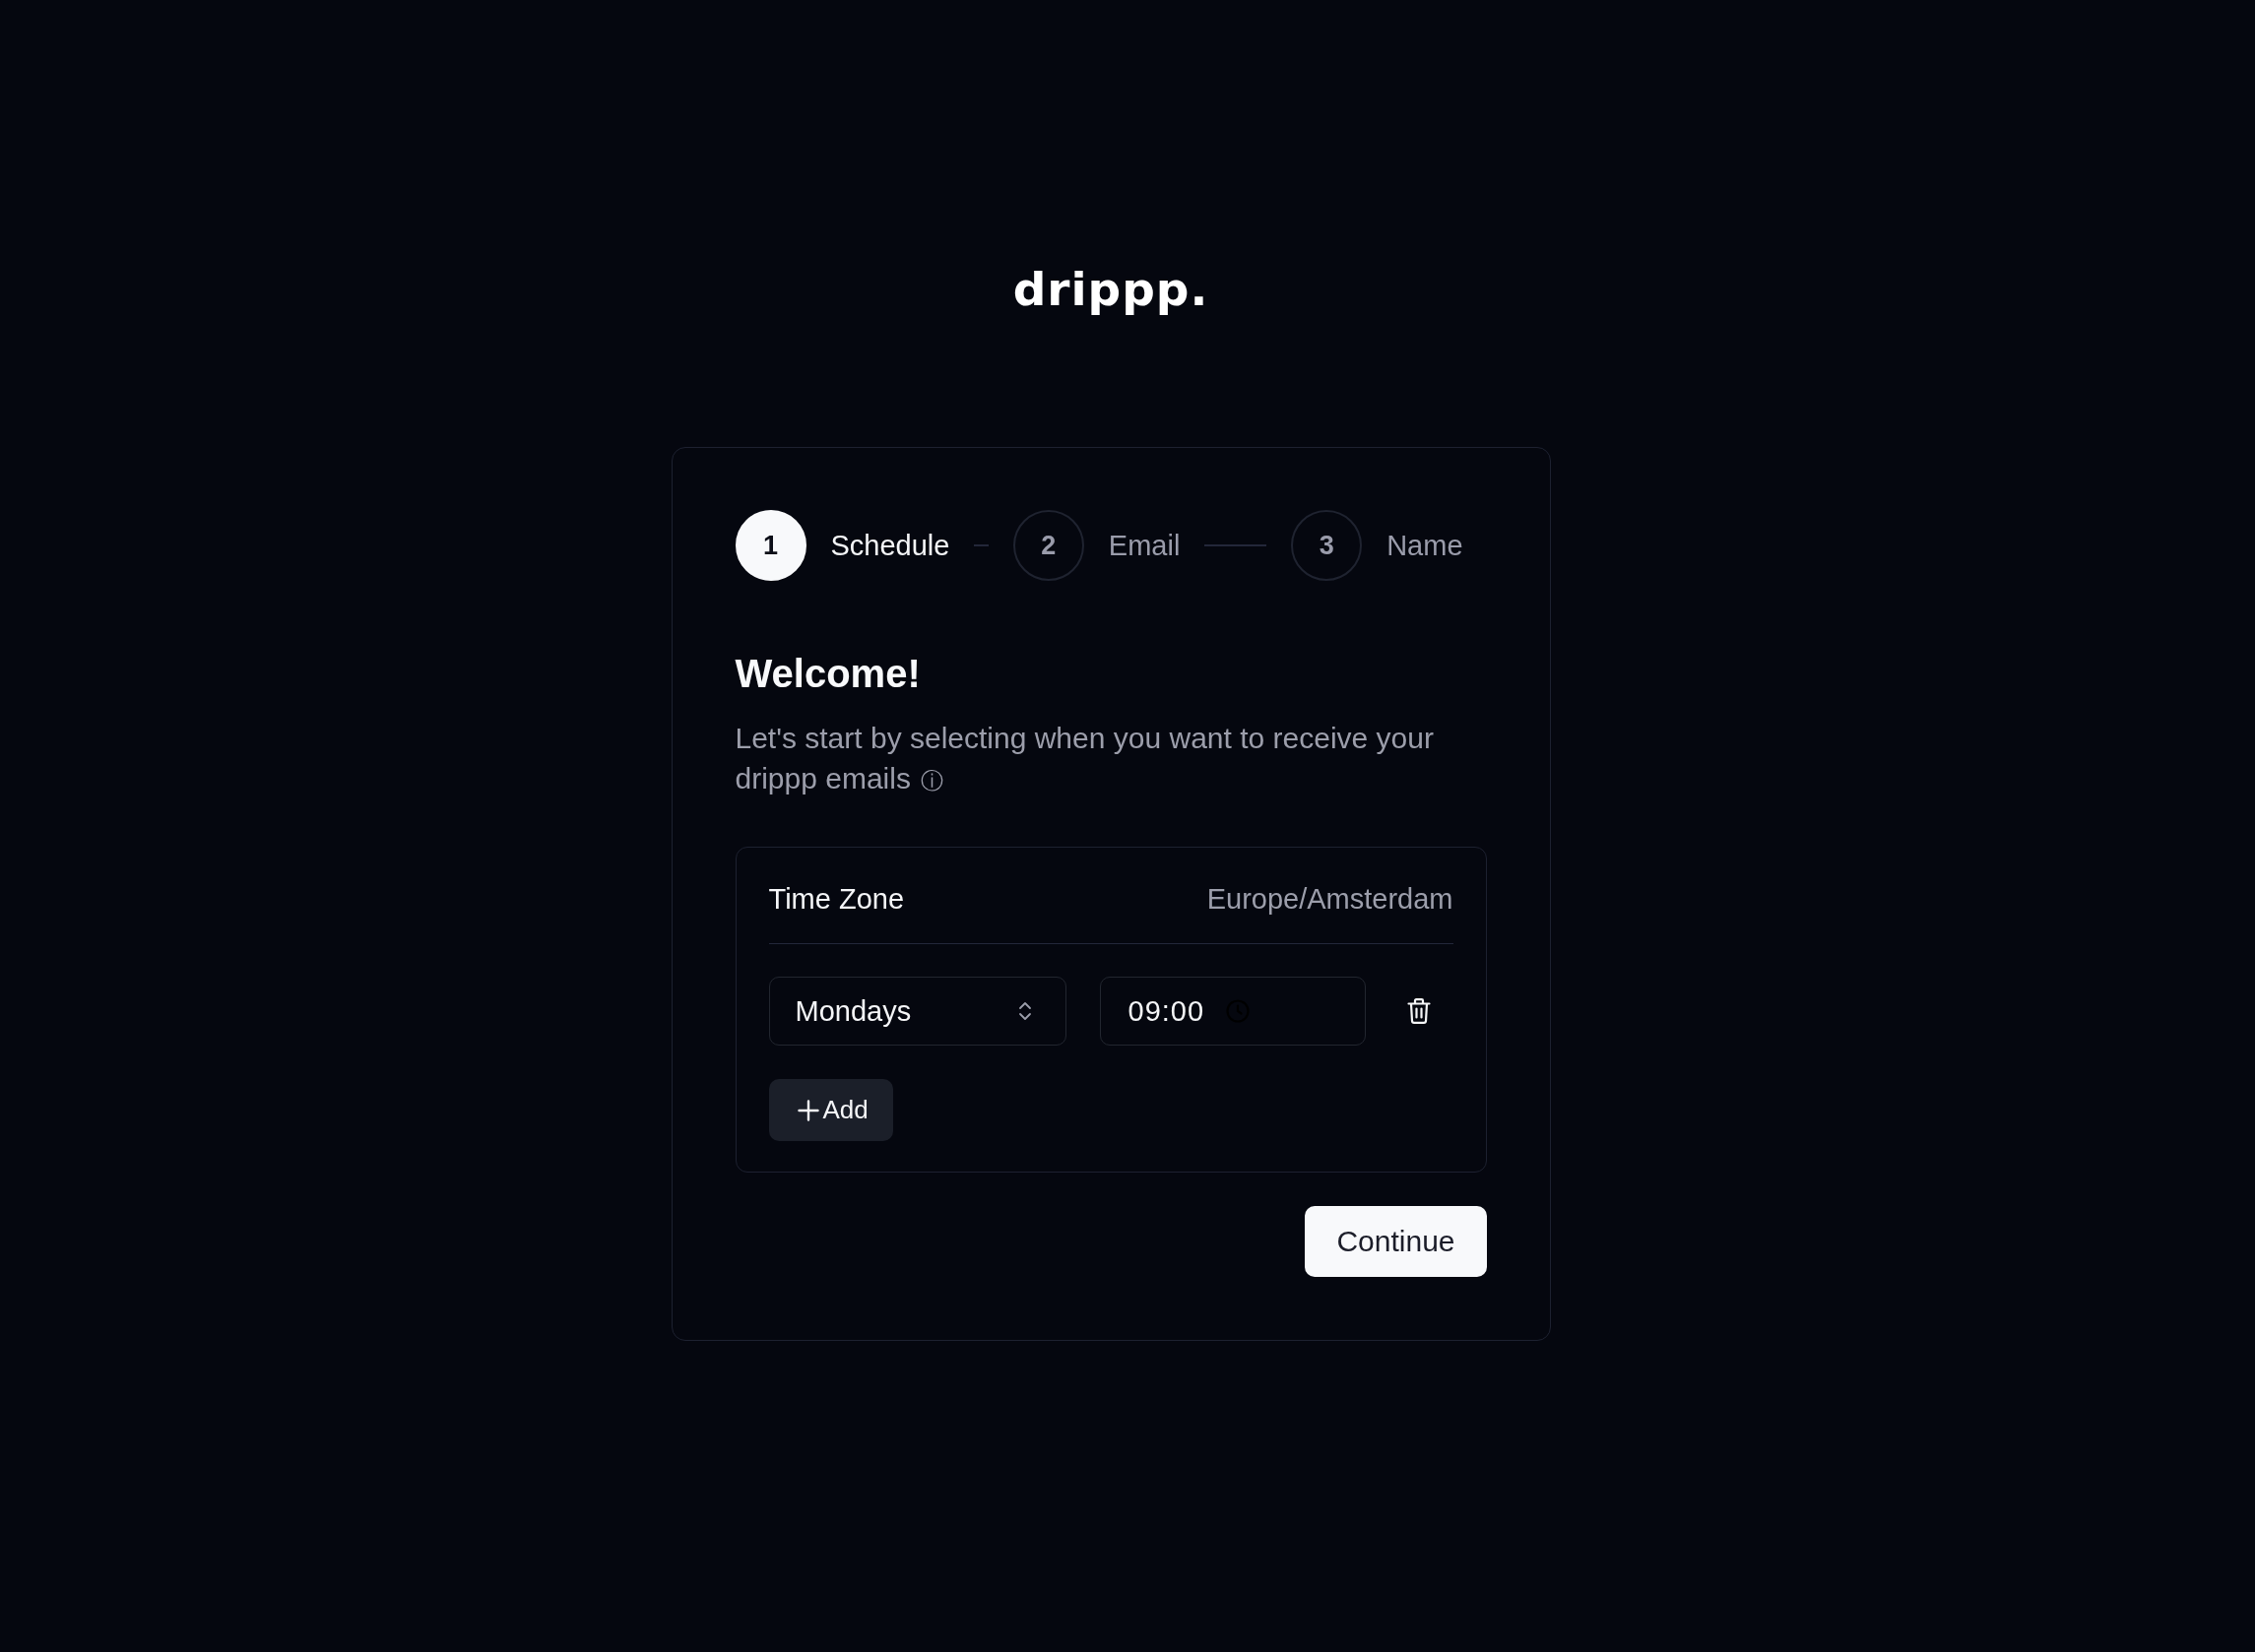 Image resolution: width=2255 pixels, height=1652 pixels. What do you see at coordinates (1396, 1242) in the screenshot?
I see `continue-button: Continue` at bounding box center [1396, 1242].